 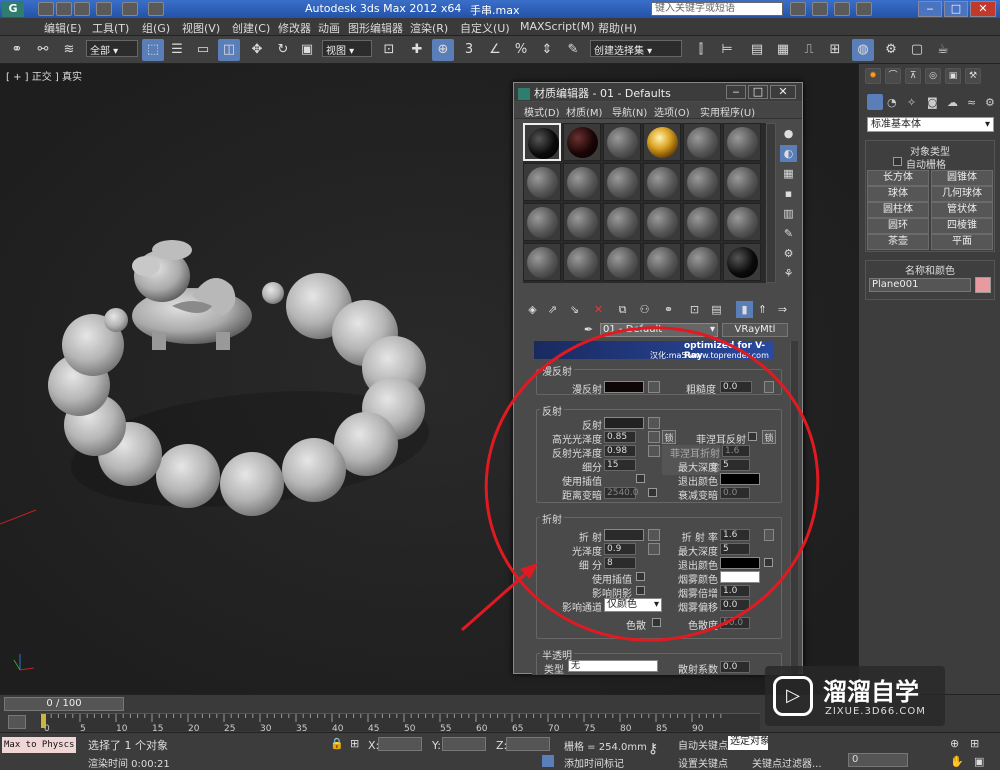 I want to click on sphere-button: 球体, so click(x=898, y=194).